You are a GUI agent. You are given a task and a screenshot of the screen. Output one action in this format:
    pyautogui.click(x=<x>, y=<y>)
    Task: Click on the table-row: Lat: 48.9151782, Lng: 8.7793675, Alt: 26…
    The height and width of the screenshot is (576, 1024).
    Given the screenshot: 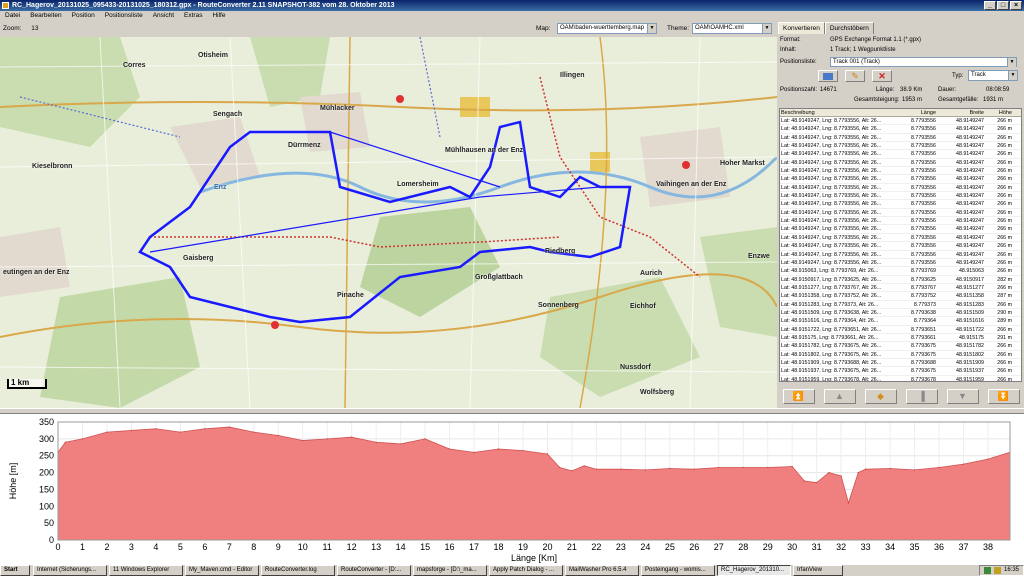 What is the action you would take?
    pyautogui.click(x=900, y=346)
    